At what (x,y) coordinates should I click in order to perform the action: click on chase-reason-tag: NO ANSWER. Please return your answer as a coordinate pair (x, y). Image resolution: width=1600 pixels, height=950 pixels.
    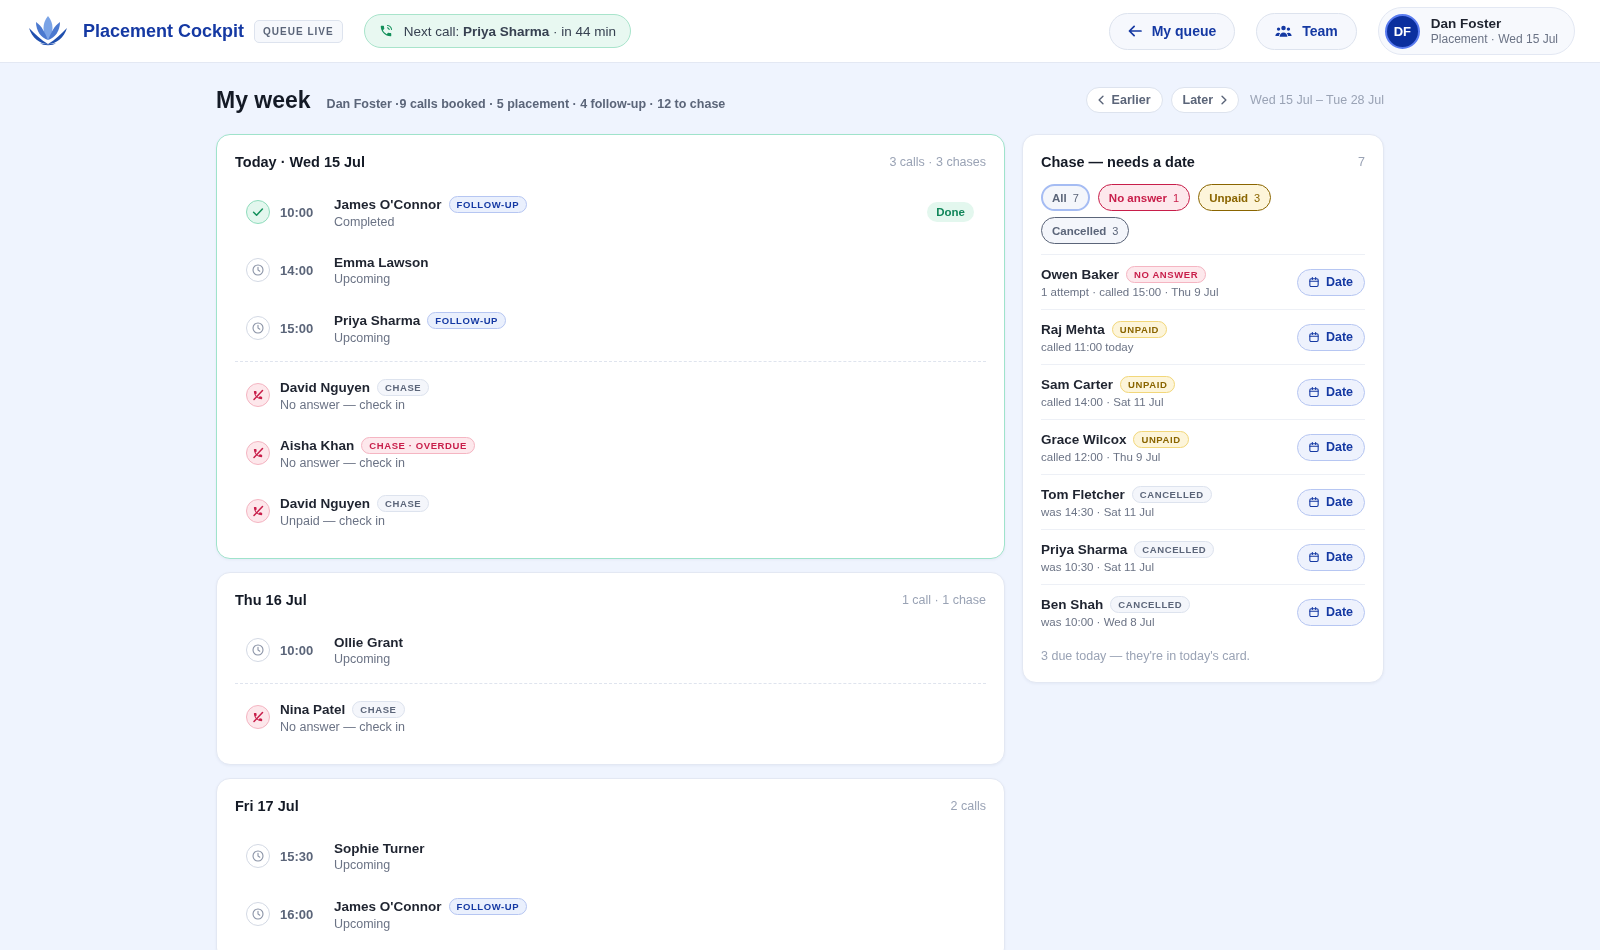
    Looking at the image, I should click on (1166, 274).